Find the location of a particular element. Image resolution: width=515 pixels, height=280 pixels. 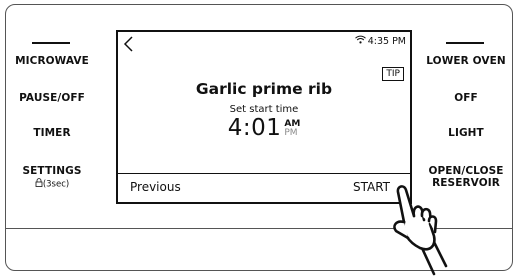

timer-button: TIMER is located at coordinates (52, 133).